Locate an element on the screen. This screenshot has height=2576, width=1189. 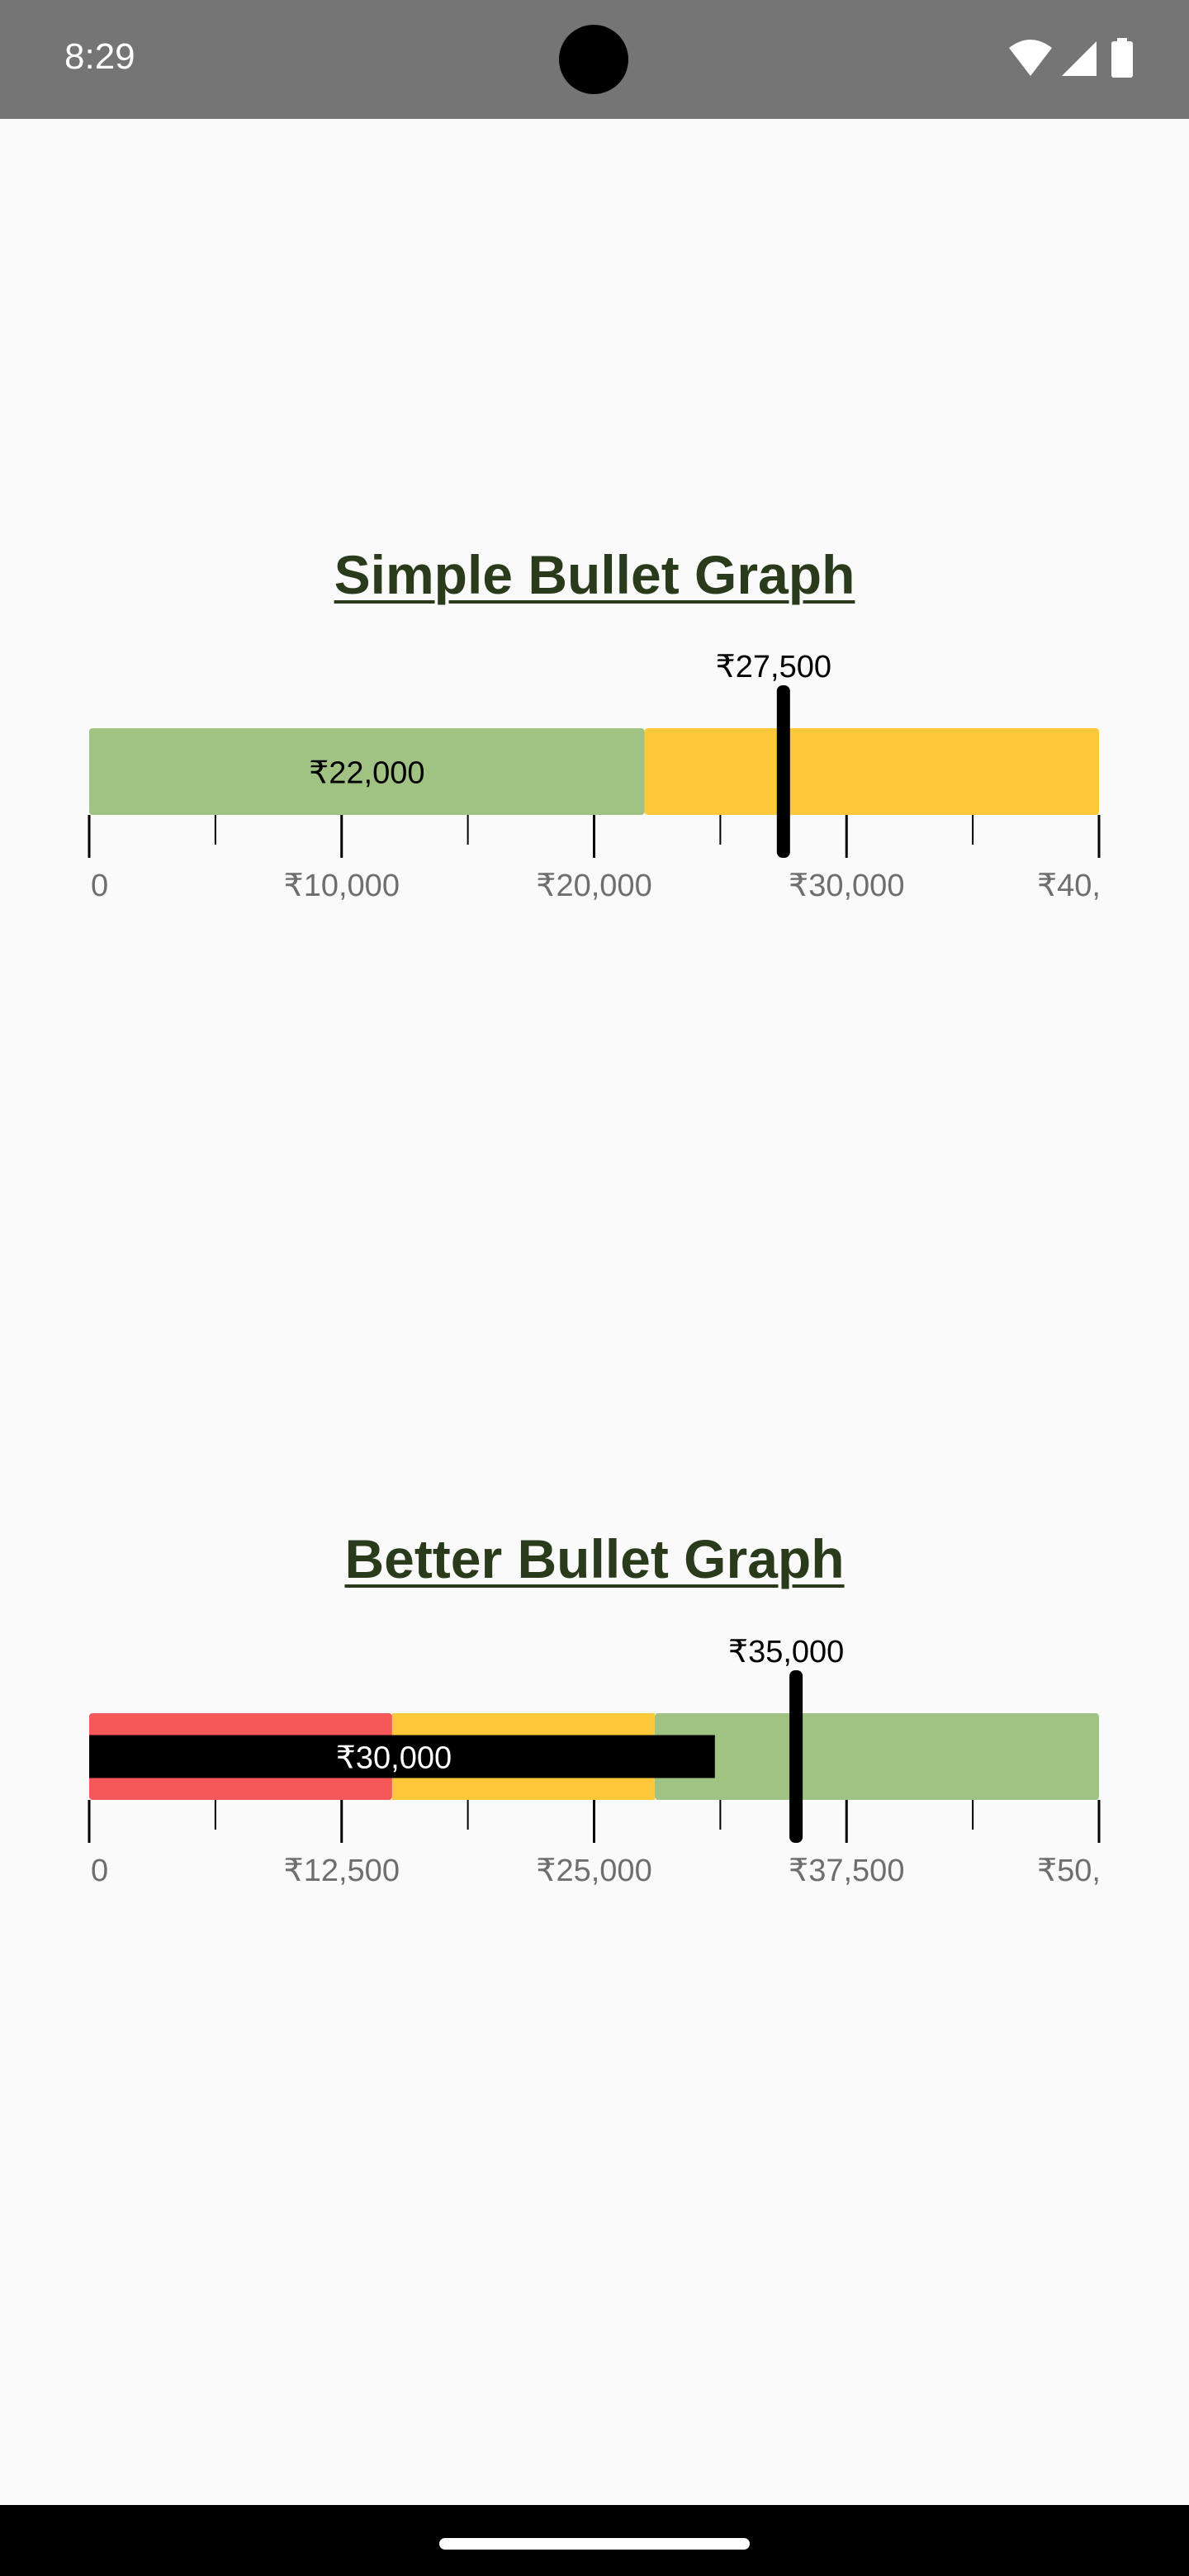
tick-label: ₹40, is located at coordinates (1069, 886).